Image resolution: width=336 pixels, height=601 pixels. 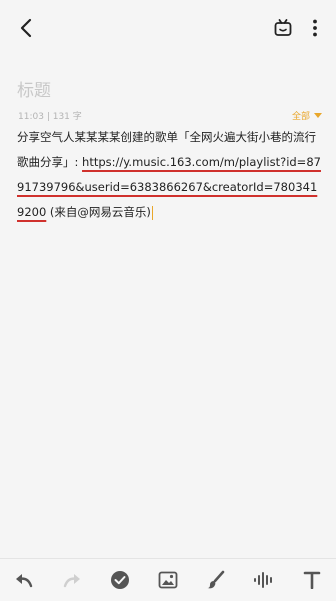 I want to click on chevron-down-icon, so click(x=318, y=115).